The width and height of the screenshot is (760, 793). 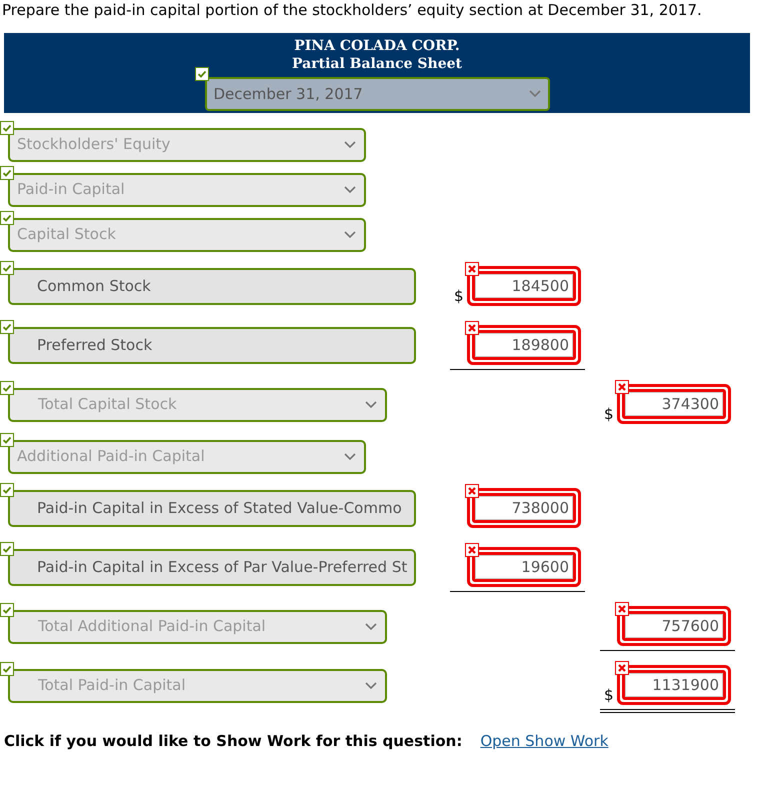 What do you see at coordinates (212, 567) in the screenshot?
I see `text-field: Paid-in Capital in Excess of Par Value-Preferred St` at bounding box center [212, 567].